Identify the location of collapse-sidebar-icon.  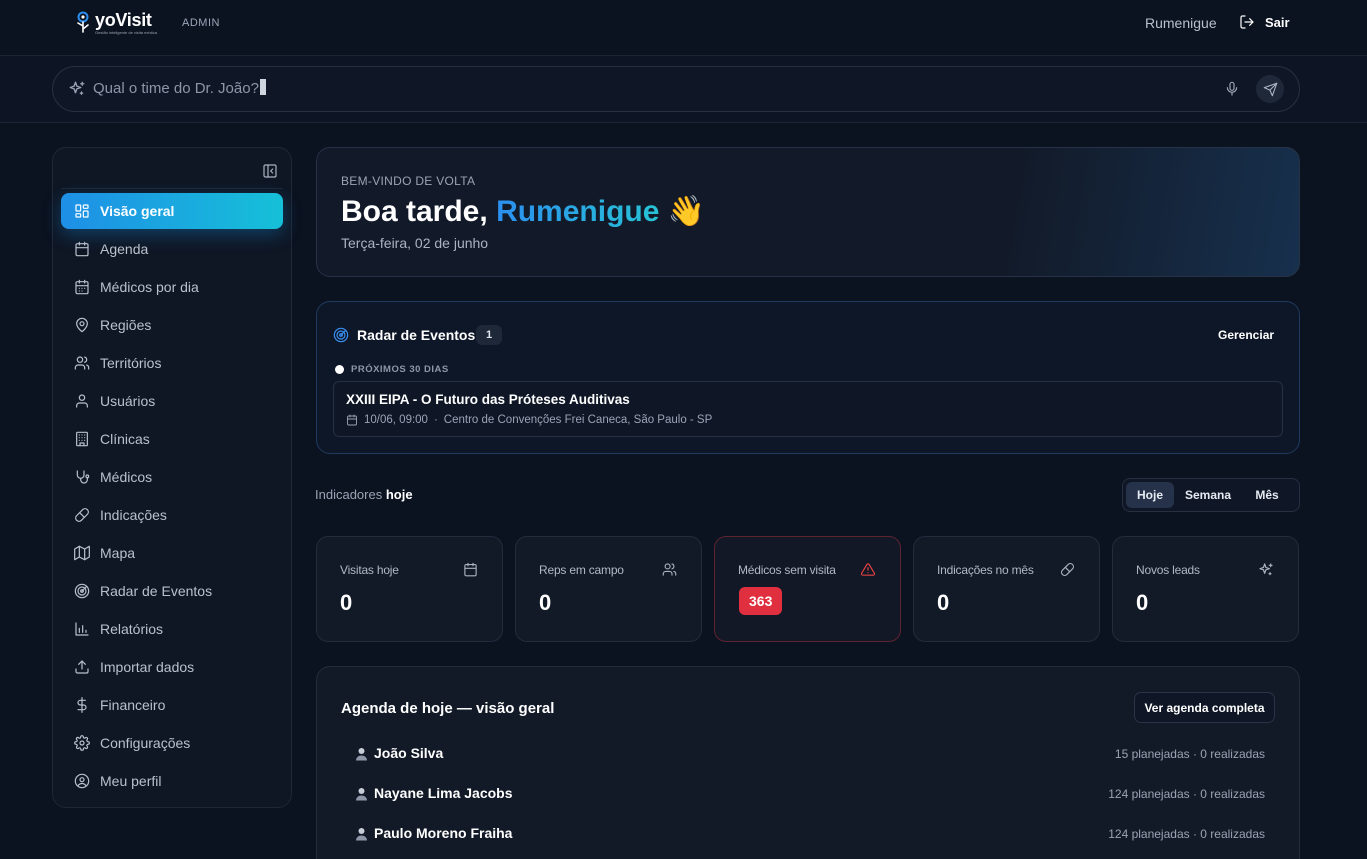
(270, 171).